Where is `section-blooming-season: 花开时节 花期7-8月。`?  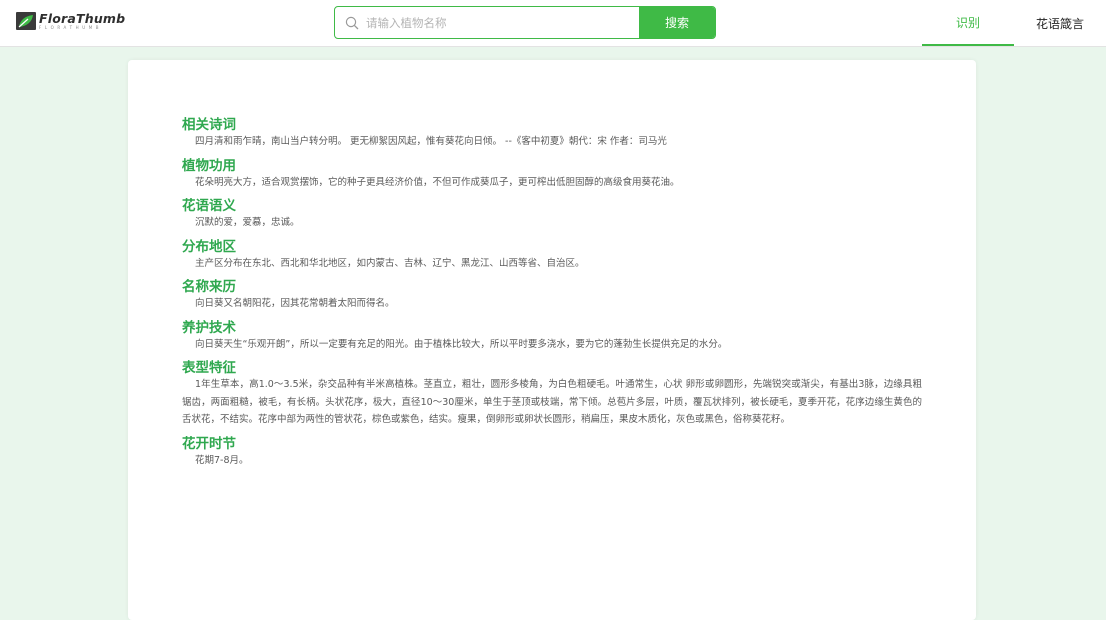
section-blooming-season: 花开时节 花期7-8月。 is located at coordinates (552, 453).